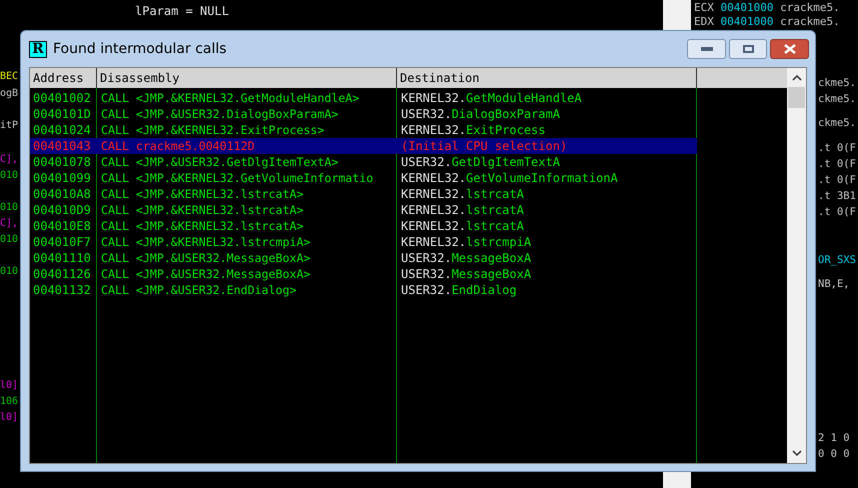 The image size is (858, 488). What do you see at coordinates (363, 146) in the screenshot?
I see `table-row: 00401043 CALL crackme5.0040112D (Initial CPU selection)` at bounding box center [363, 146].